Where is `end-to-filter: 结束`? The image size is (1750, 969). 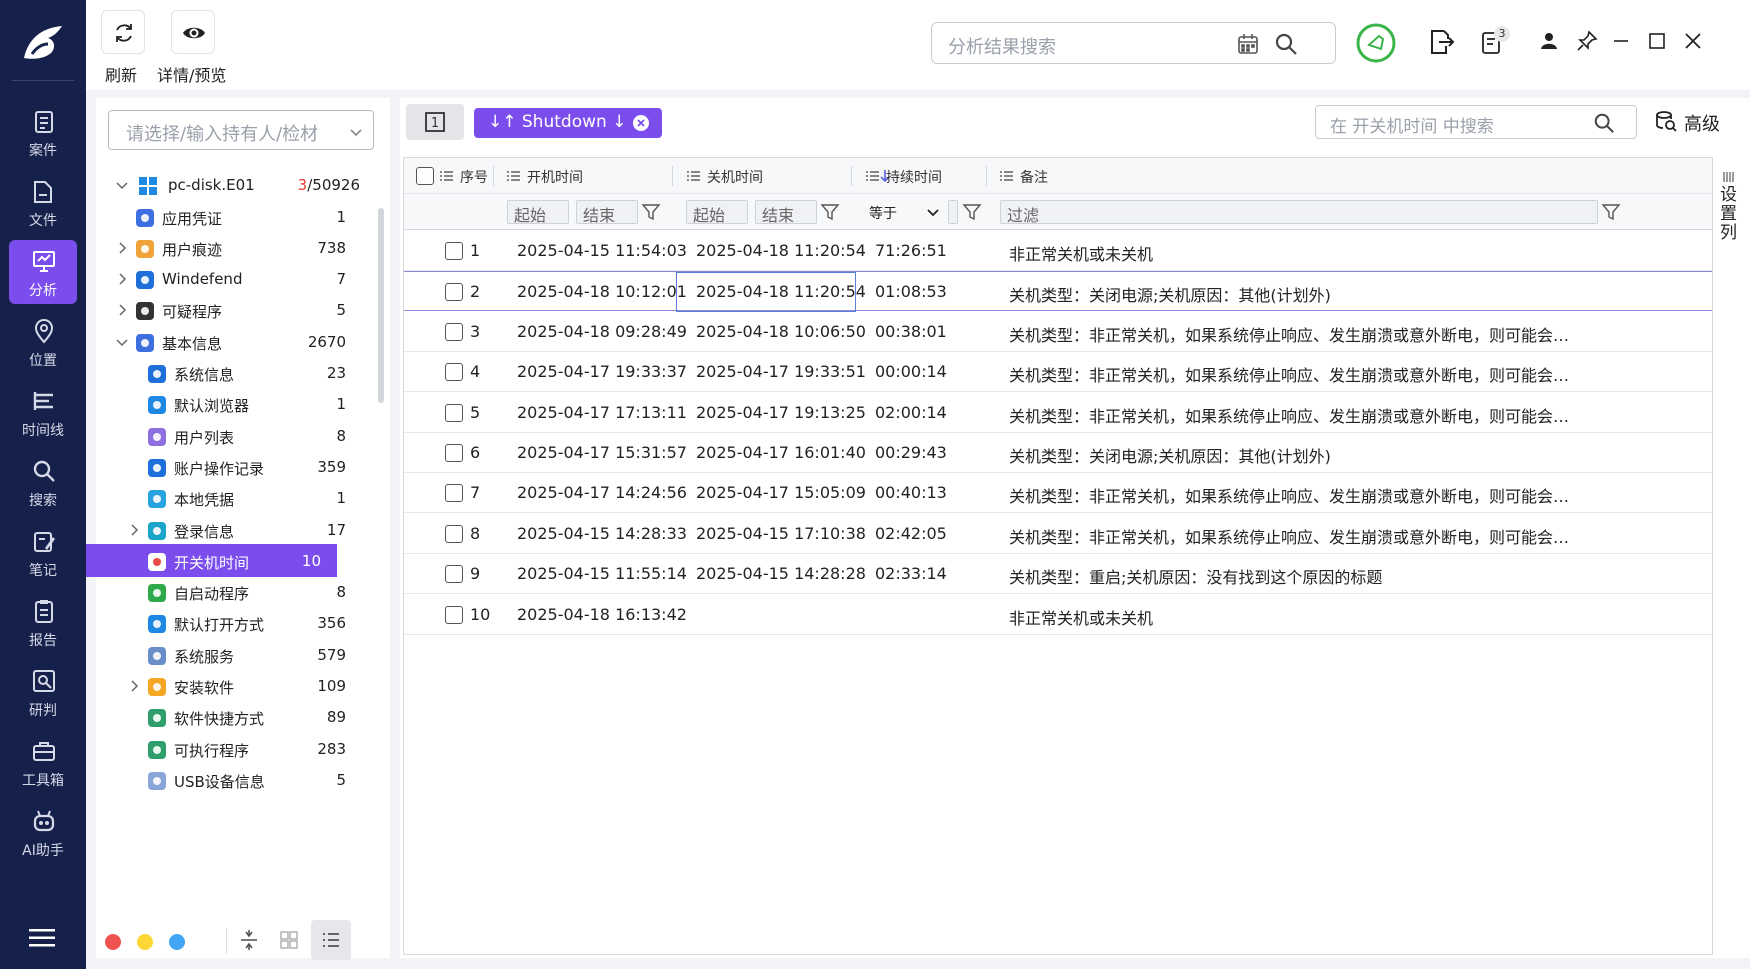 end-to-filter: 结束 is located at coordinates (786, 212).